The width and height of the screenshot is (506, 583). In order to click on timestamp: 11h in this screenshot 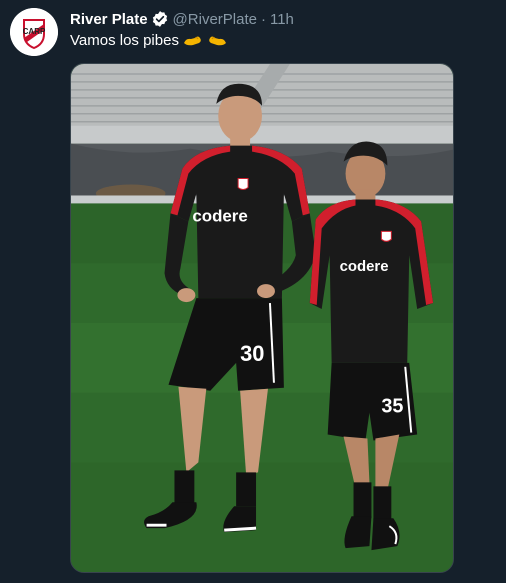, I will do `click(282, 19)`.